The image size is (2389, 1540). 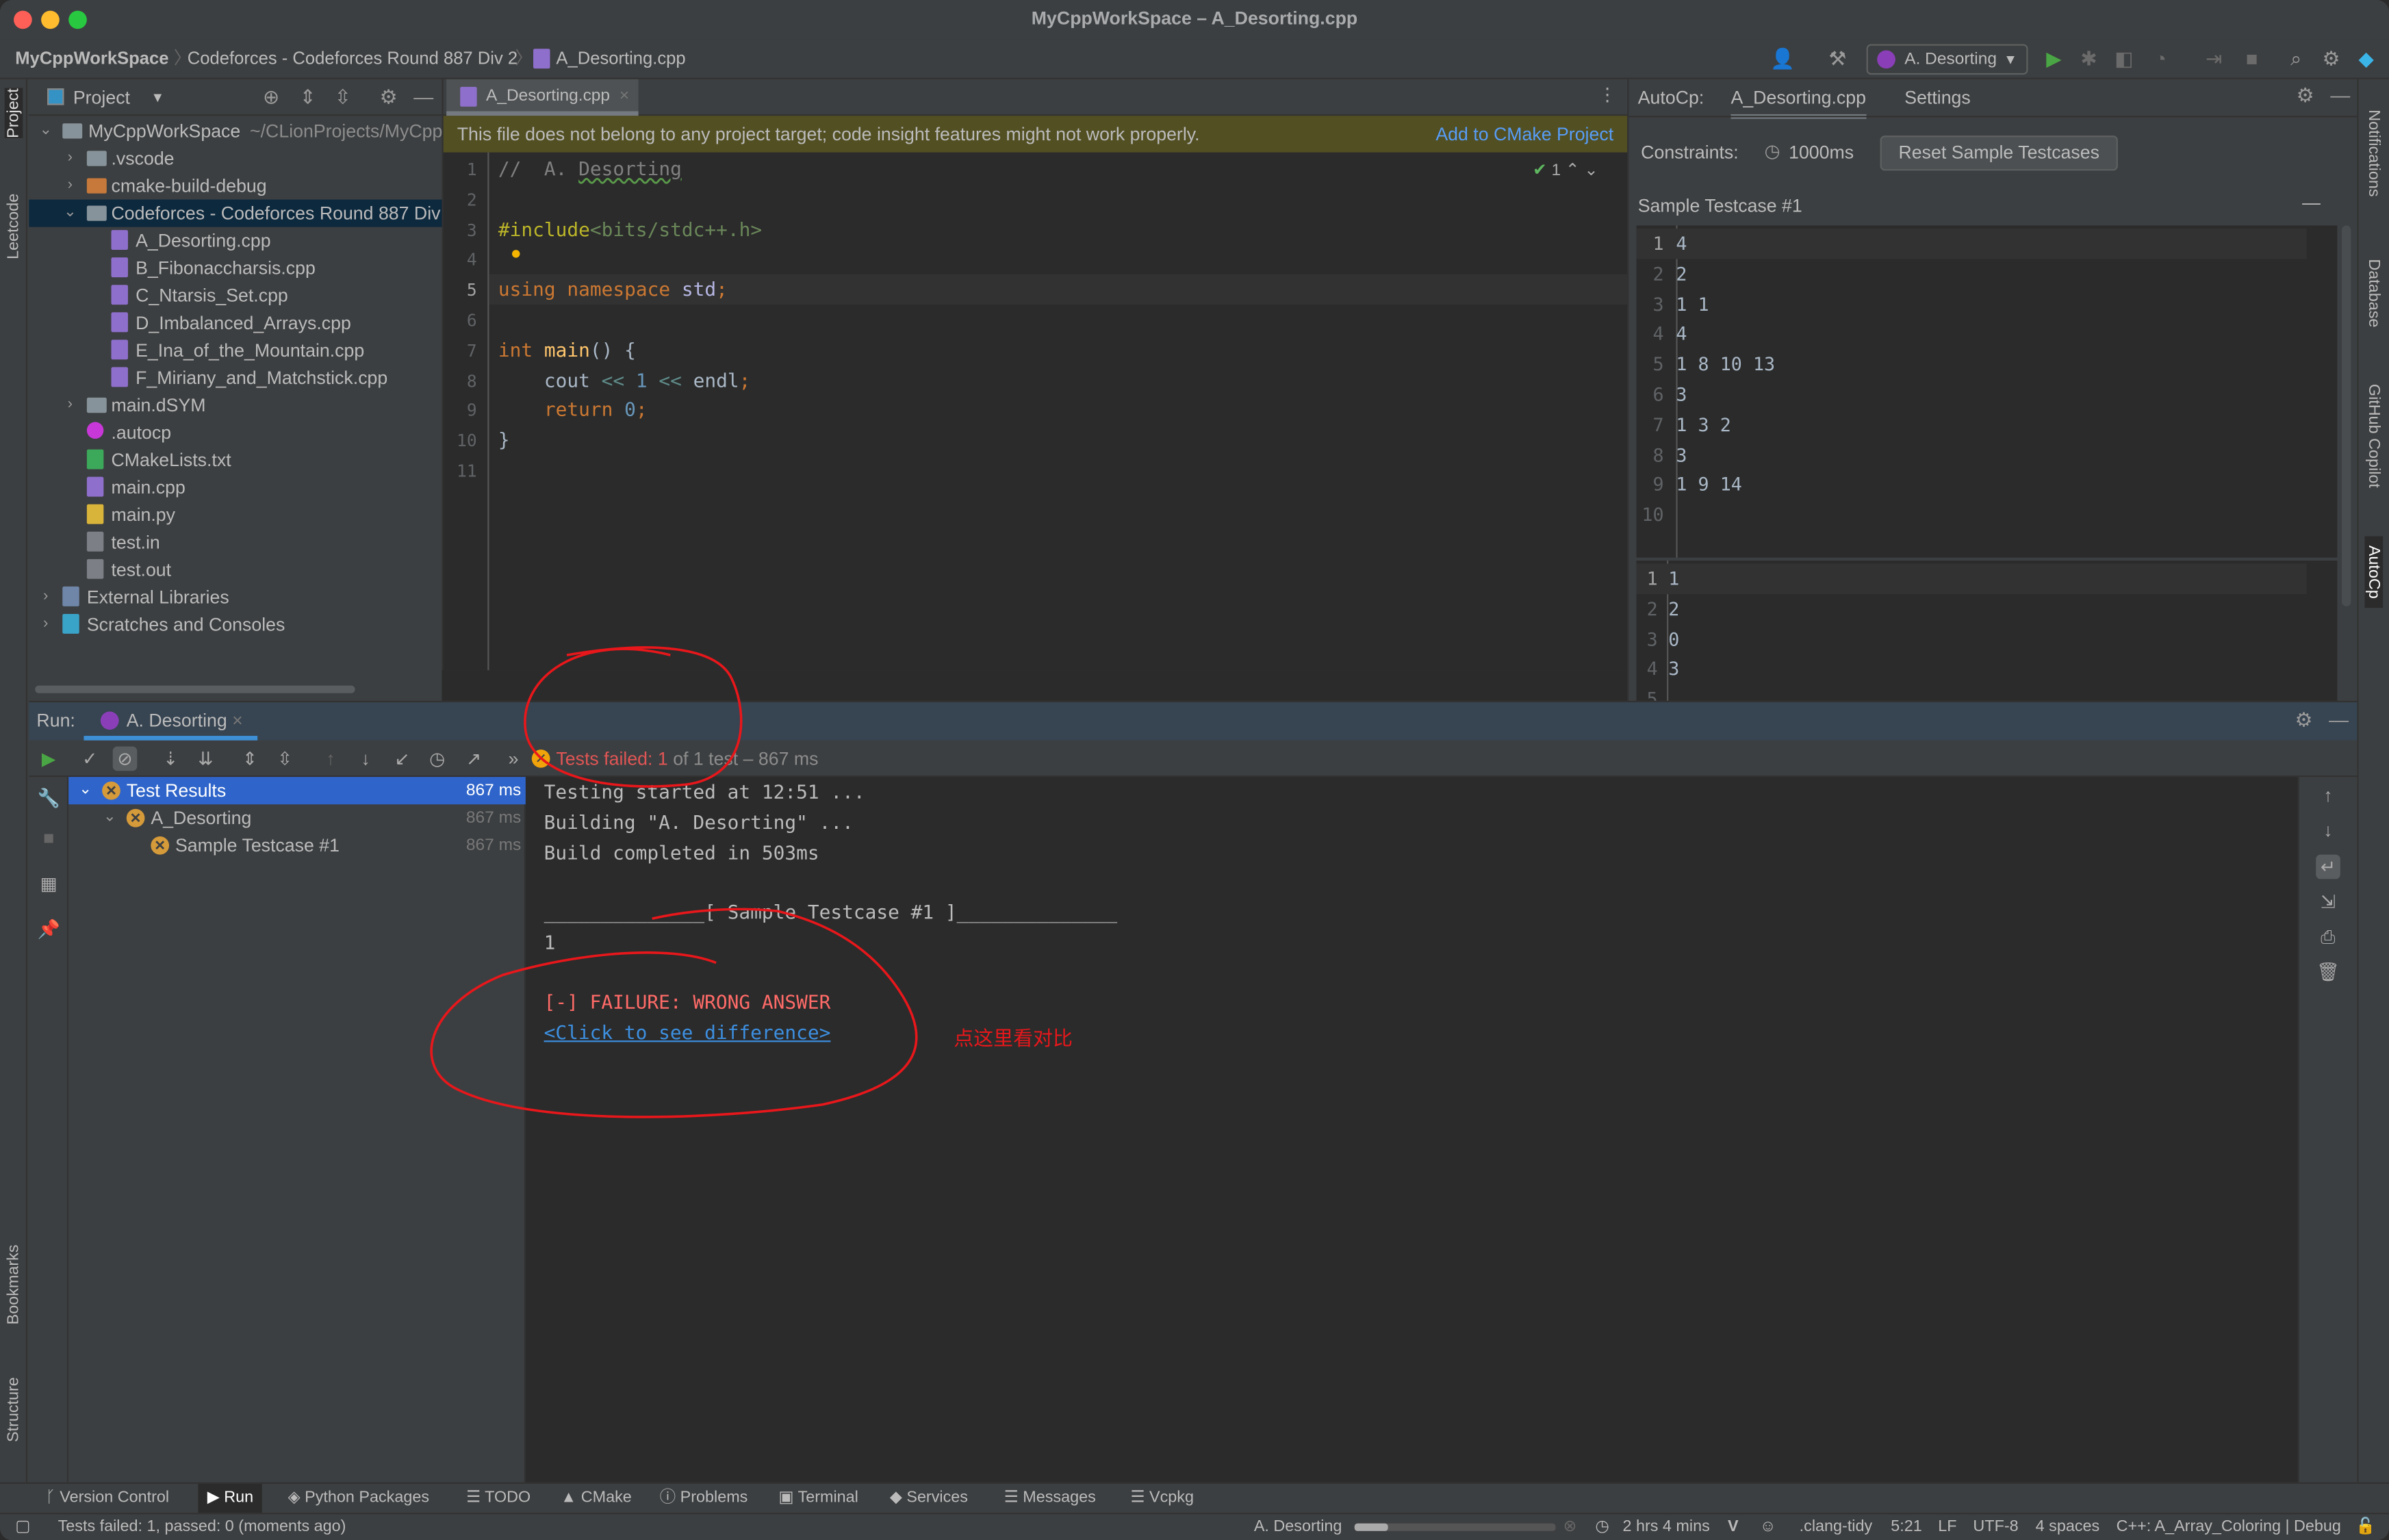 I want to click on more-icon: », so click(x=513, y=759).